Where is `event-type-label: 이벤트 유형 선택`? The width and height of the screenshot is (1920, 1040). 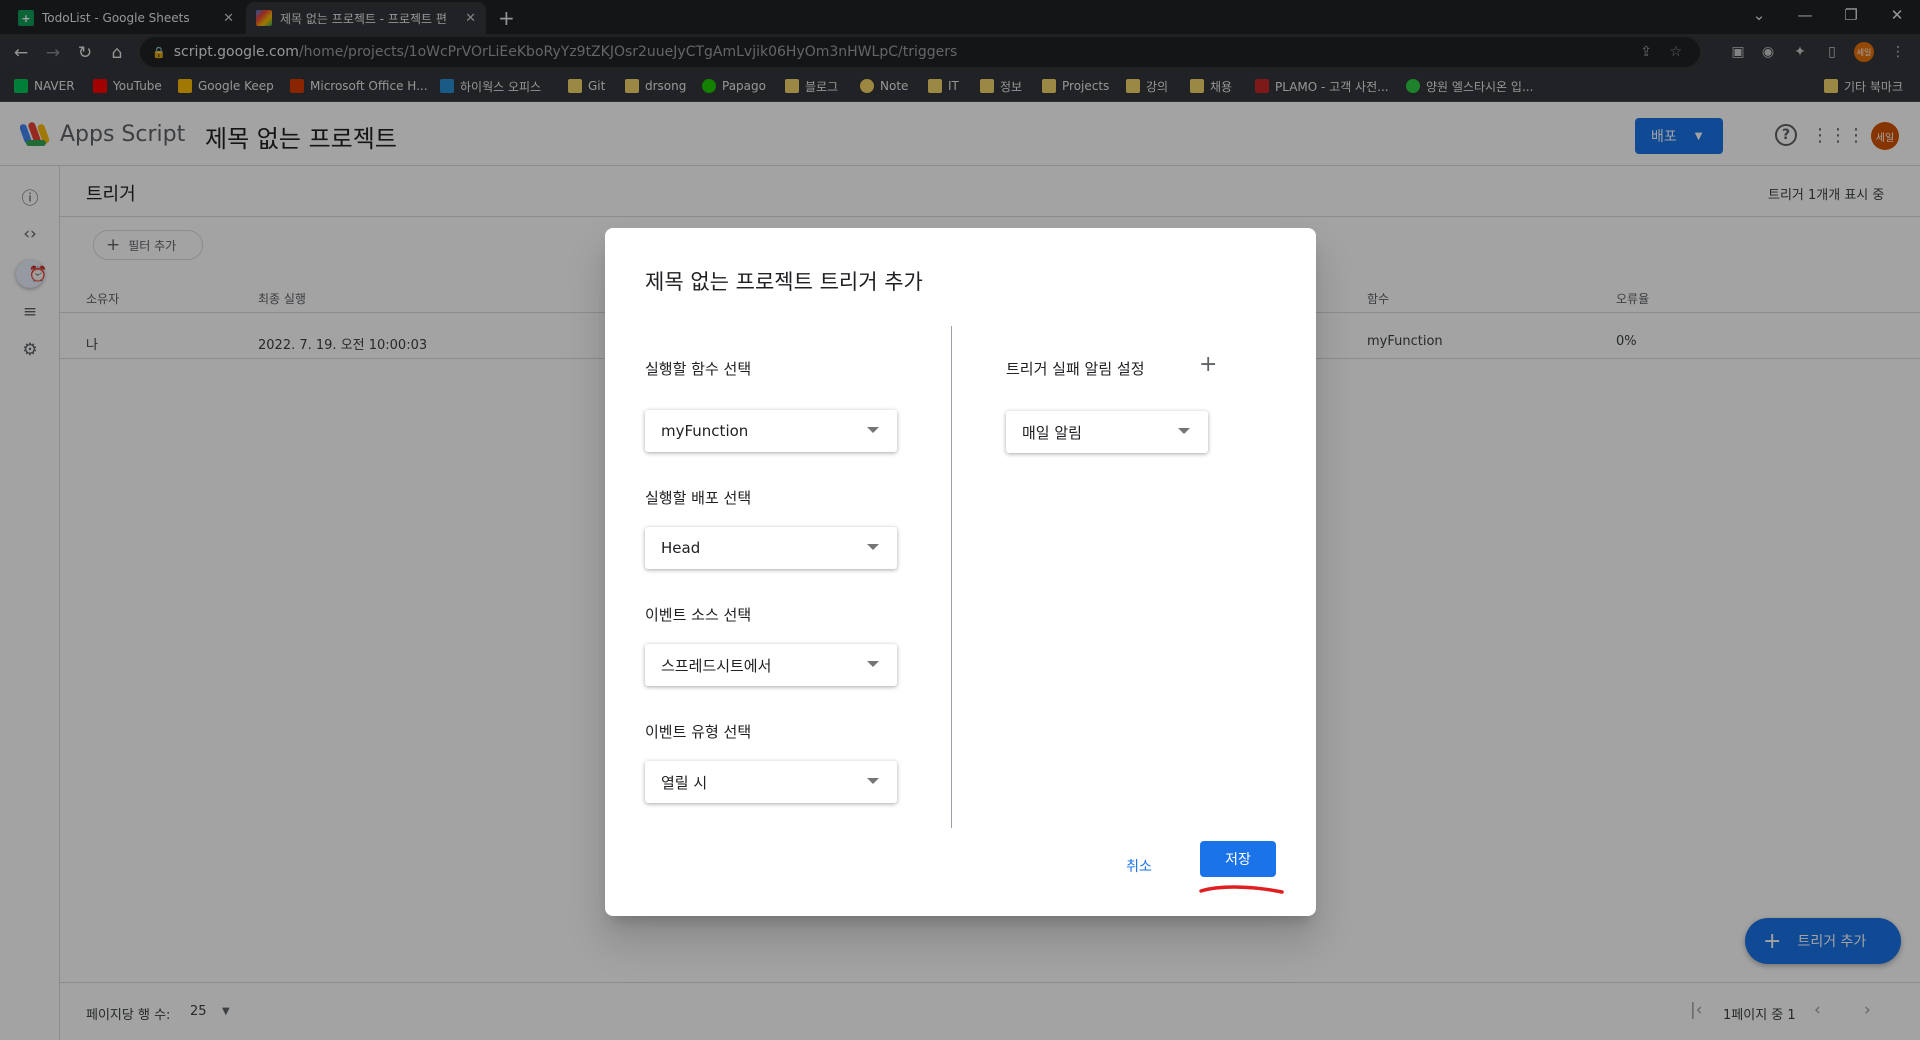 event-type-label: 이벤트 유형 선택 is located at coordinates (698, 732).